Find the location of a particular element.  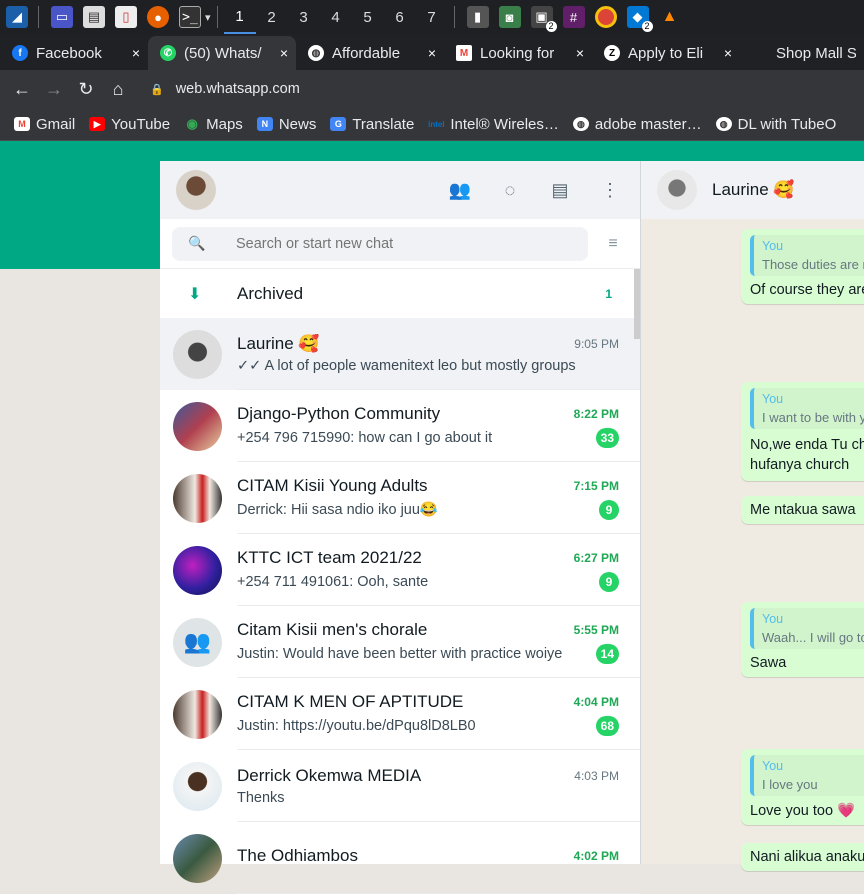

news-icon: N is located at coordinates (264, 124).